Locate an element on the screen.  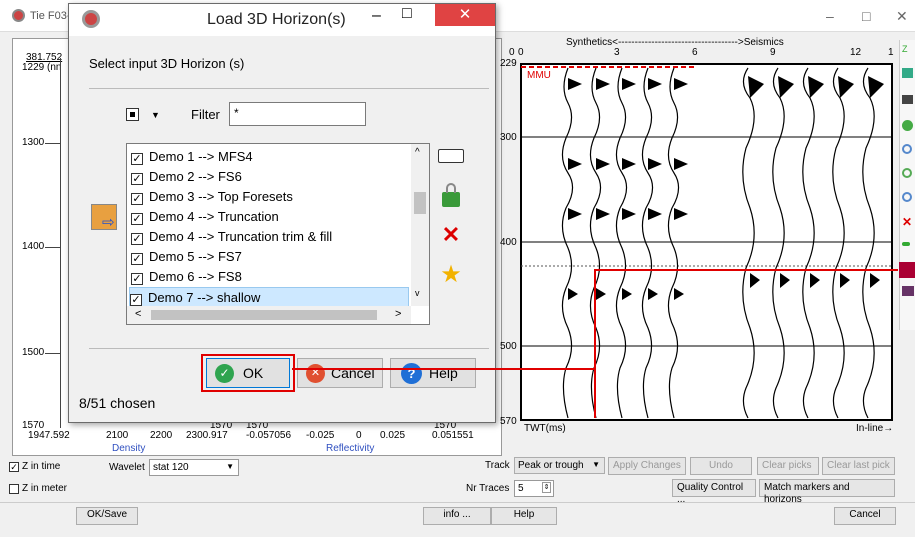
list-item: ✓ Demo 4 --> Truncation trim & fill is located at coordinates (270, 237).